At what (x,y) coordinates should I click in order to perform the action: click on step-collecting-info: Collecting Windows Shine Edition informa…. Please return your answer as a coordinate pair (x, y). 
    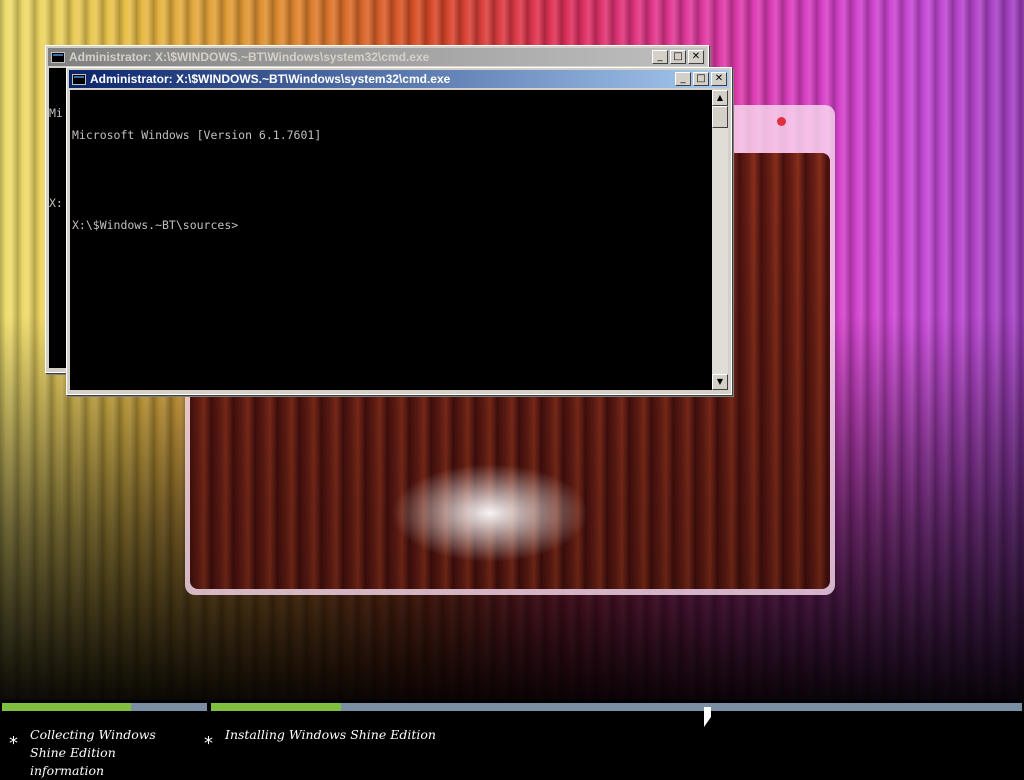
    Looking at the image, I should click on (93, 752).